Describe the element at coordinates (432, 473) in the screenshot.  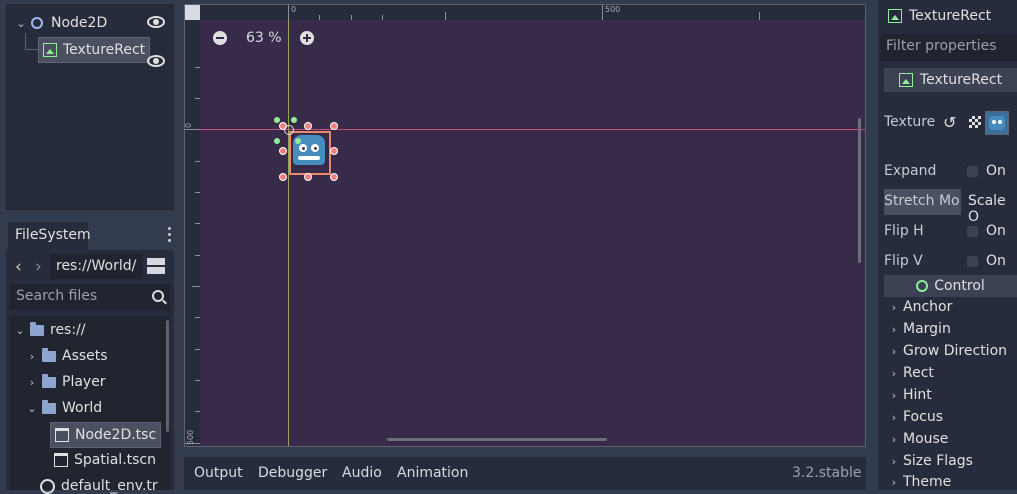
I see `tab-animation: Animation` at that location.